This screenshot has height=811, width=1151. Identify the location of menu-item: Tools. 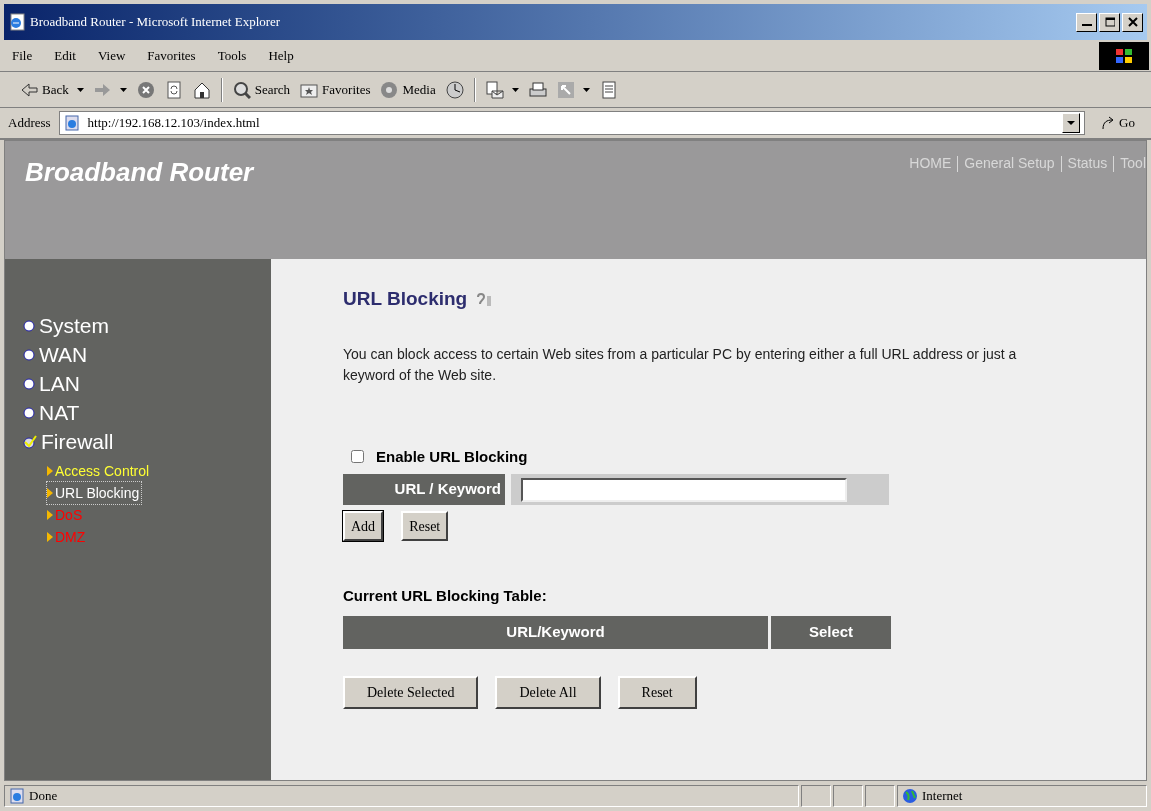
(232, 55).